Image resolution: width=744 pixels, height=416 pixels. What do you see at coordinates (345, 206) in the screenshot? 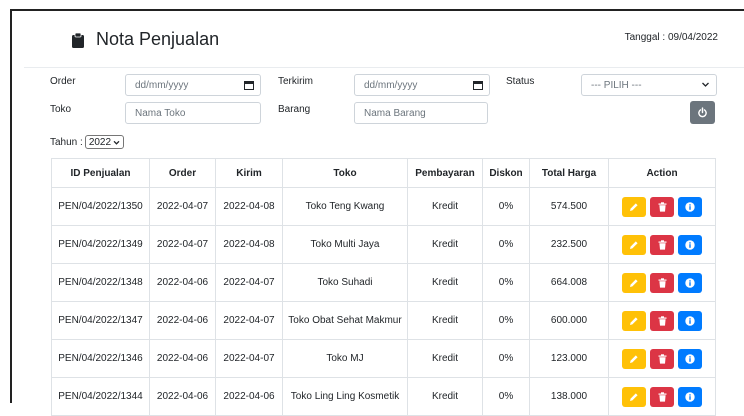
I see `cell-toko: Toko Teng Kwang` at bounding box center [345, 206].